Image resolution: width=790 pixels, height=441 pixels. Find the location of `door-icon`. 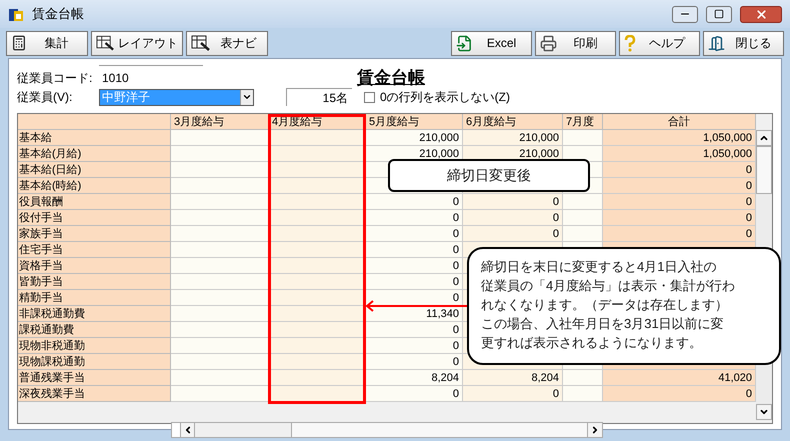

door-icon is located at coordinates (716, 43).